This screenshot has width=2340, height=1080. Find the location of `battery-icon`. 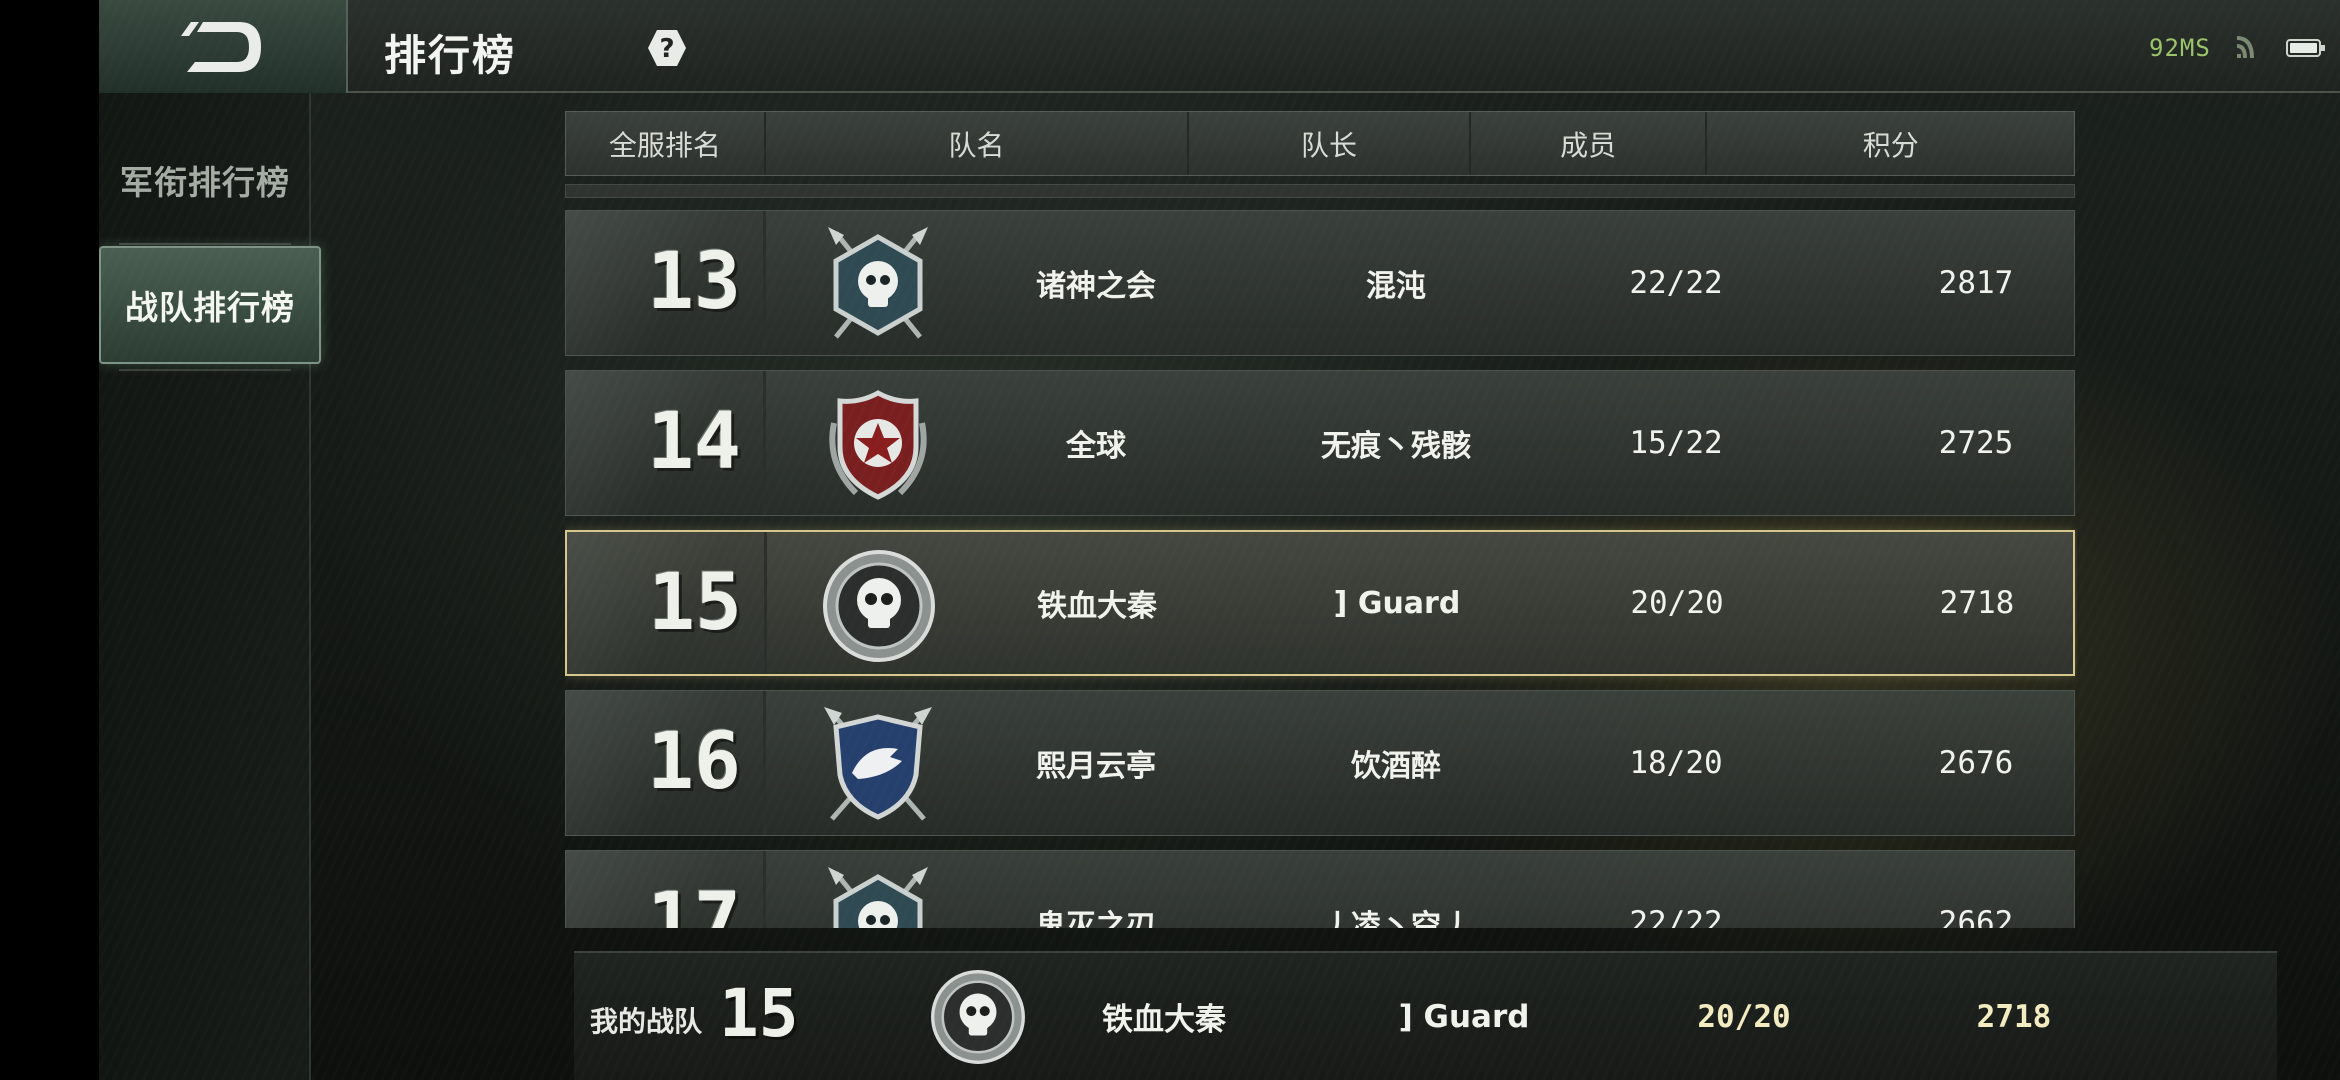

battery-icon is located at coordinates (2305, 48).